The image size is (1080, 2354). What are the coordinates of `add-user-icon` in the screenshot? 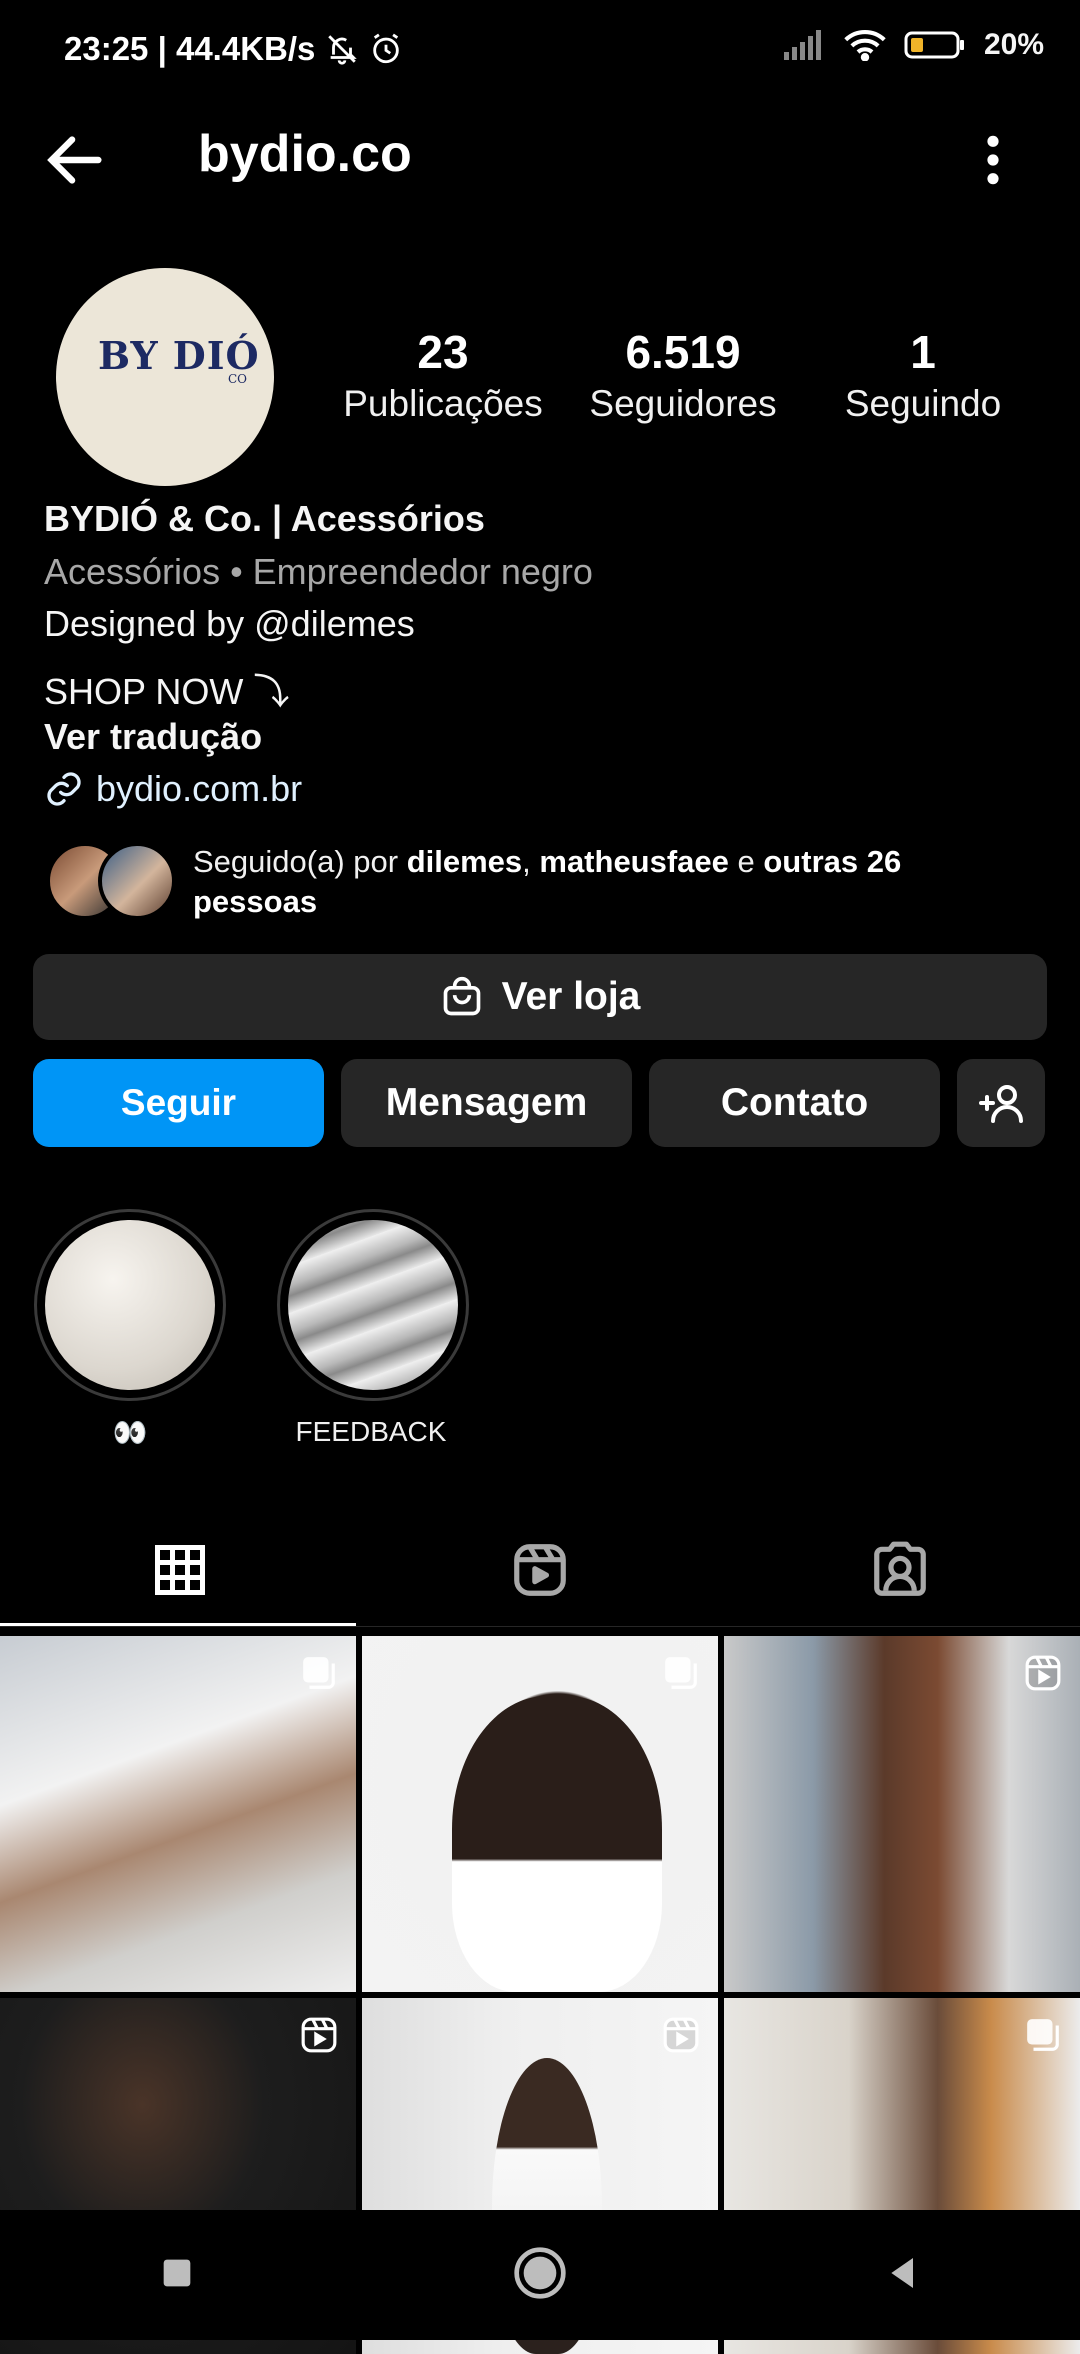 It's located at (1001, 1104).